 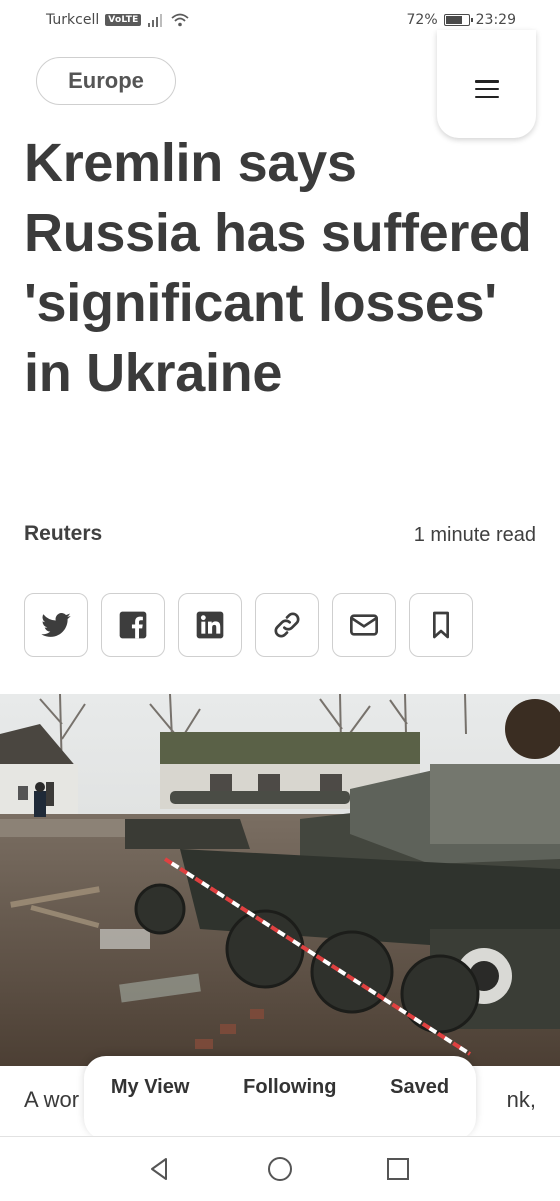 I want to click on bookmark-button, so click(x=441, y=625).